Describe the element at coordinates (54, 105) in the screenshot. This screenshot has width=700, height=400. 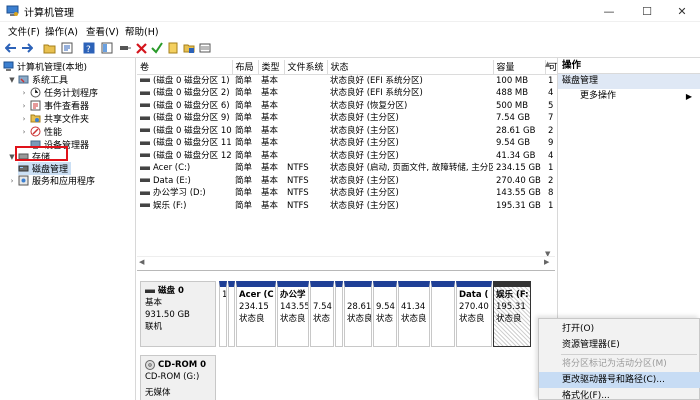
I see `tree-item-event-viewer: › 事件查看器` at that location.